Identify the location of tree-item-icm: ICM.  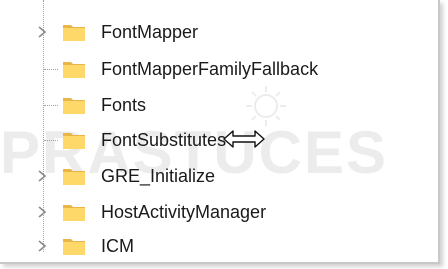
(219, 245).